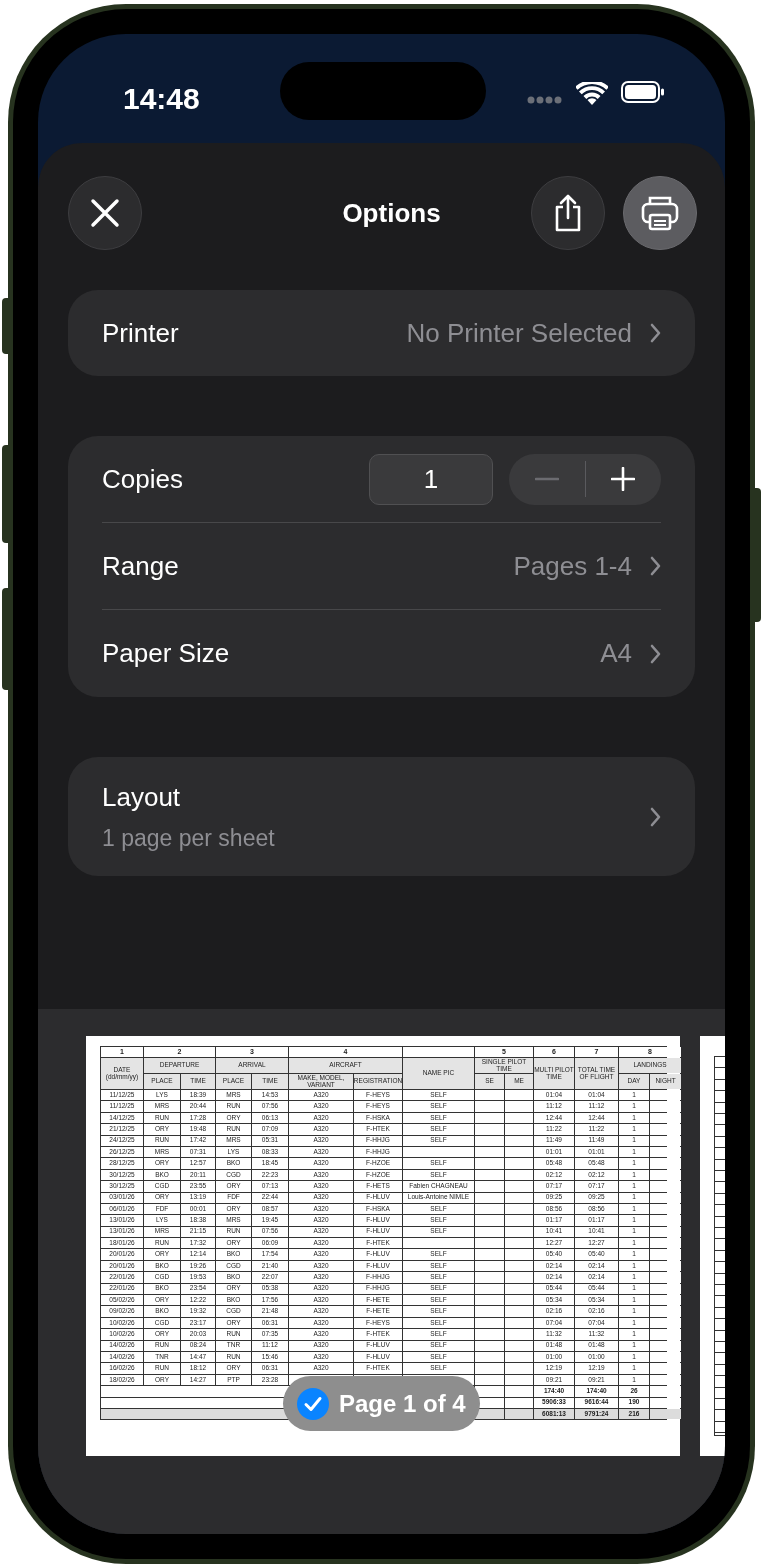 The height and width of the screenshot is (1568, 763). I want to click on copies-field: 1, so click(431, 479).